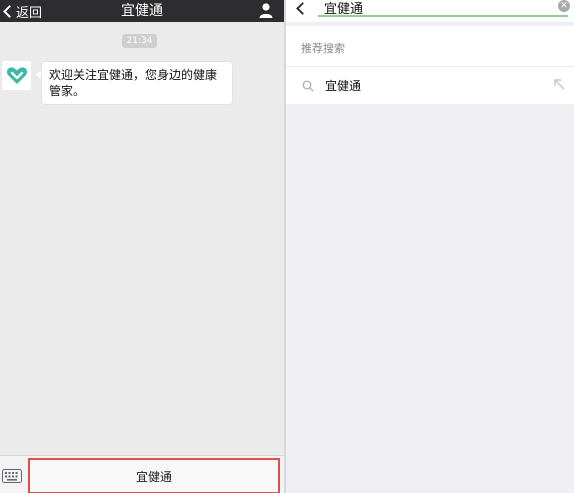 The height and width of the screenshot is (493, 574). I want to click on bottom-menu-bar: 宜健通, so click(142, 474).